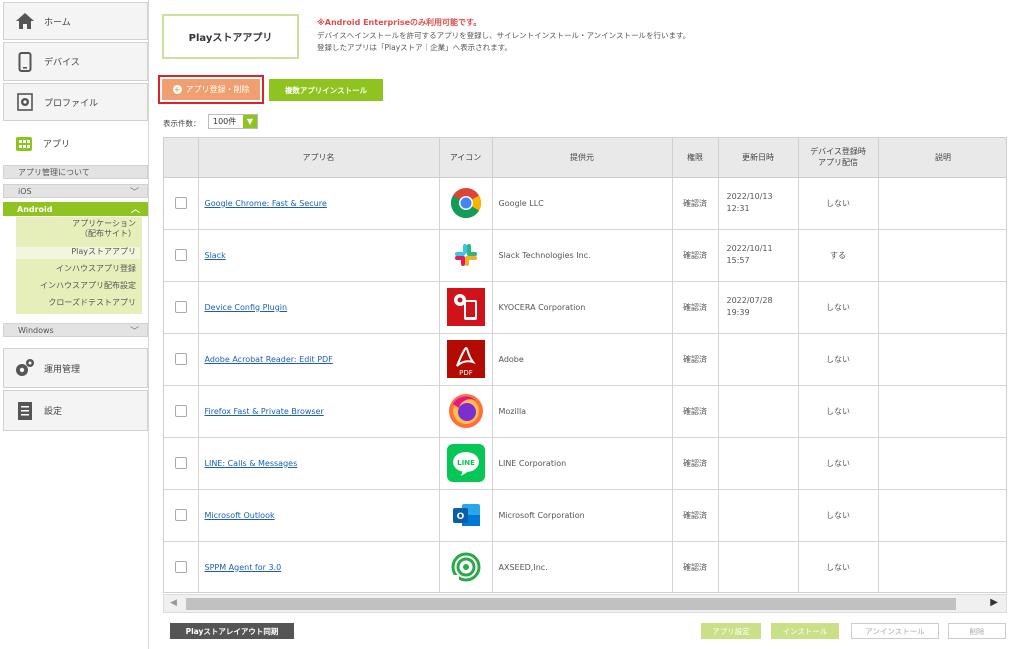  What do you see at coordinates (511, 359) in the screenshot?
I see `provider: Adobe` at bounding box center [511, 359].